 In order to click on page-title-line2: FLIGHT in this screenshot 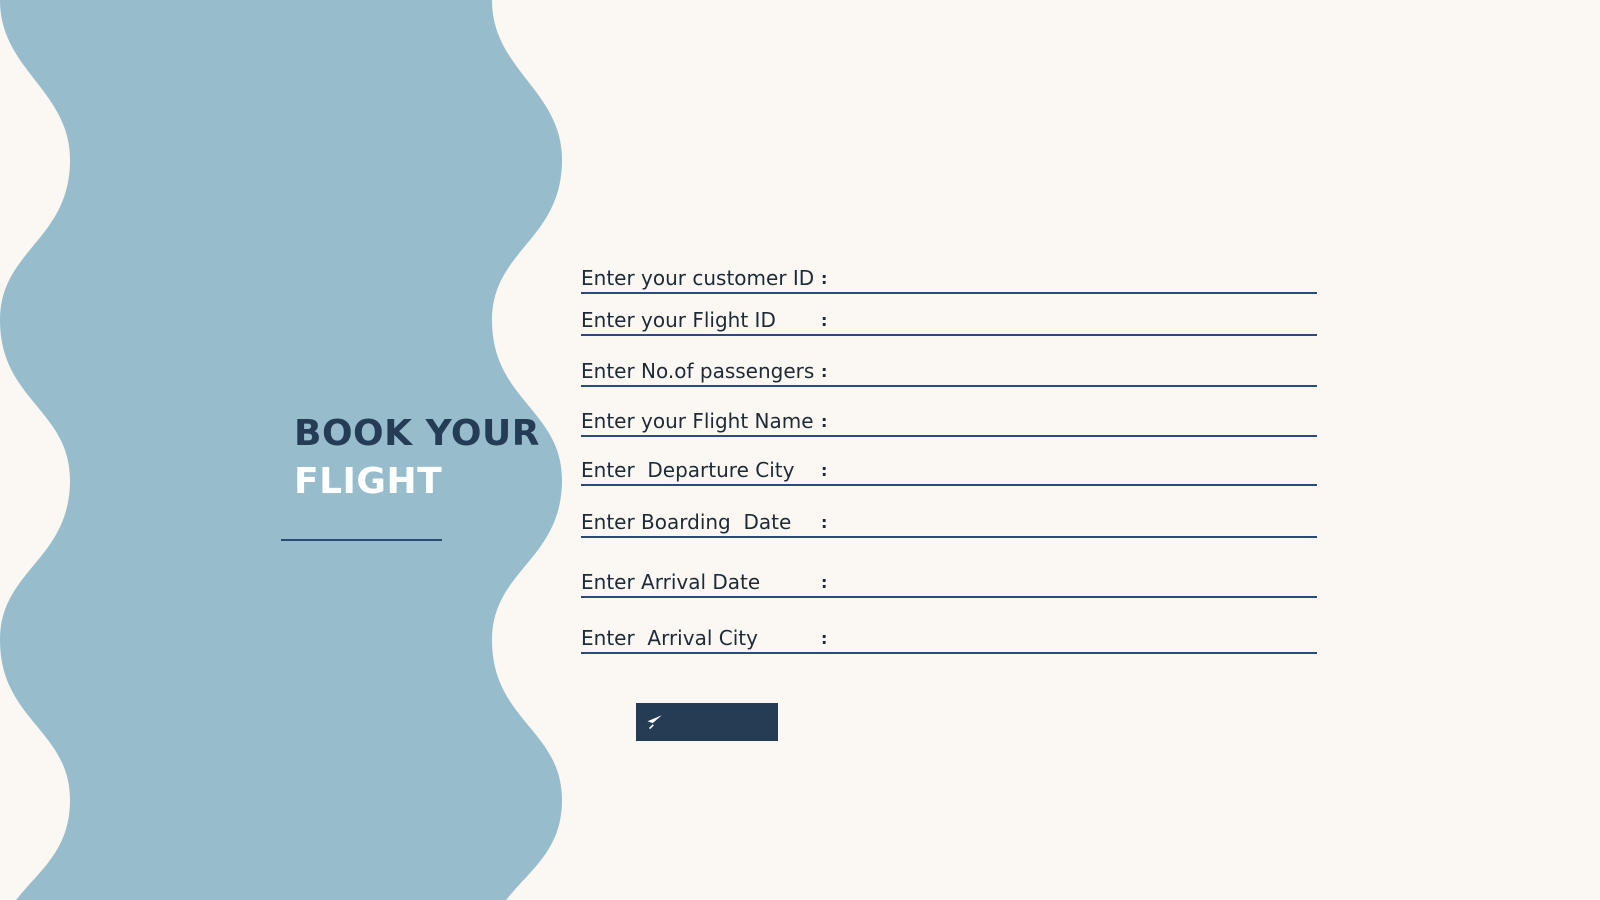, I will do `click(368, 481)`.